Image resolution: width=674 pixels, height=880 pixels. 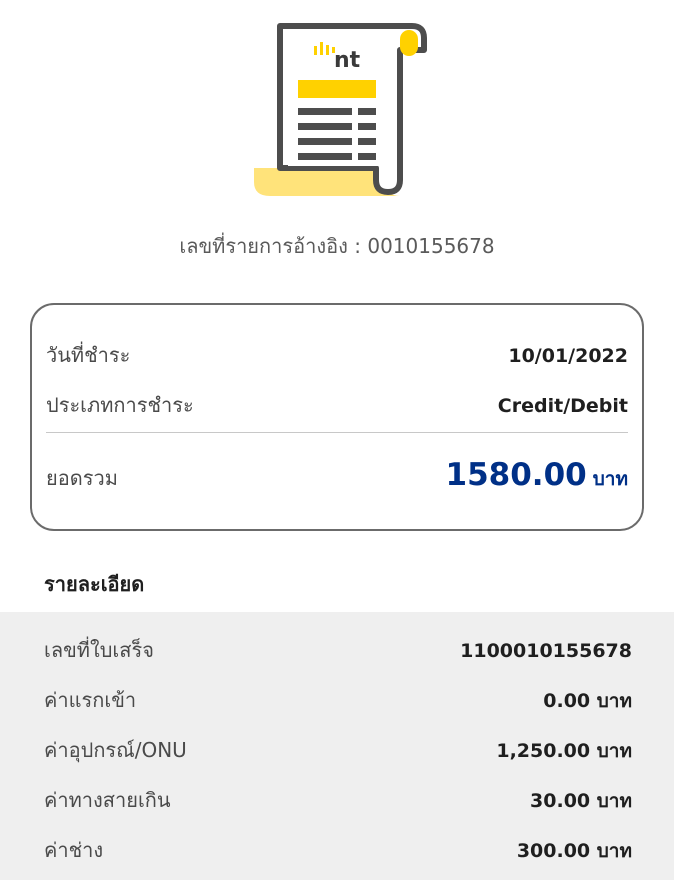 What do you see at coordinates (90, 700) in the screenshot?
I see `detail-label: ค่าแรกเข้า` at bounding box center [90, 700].